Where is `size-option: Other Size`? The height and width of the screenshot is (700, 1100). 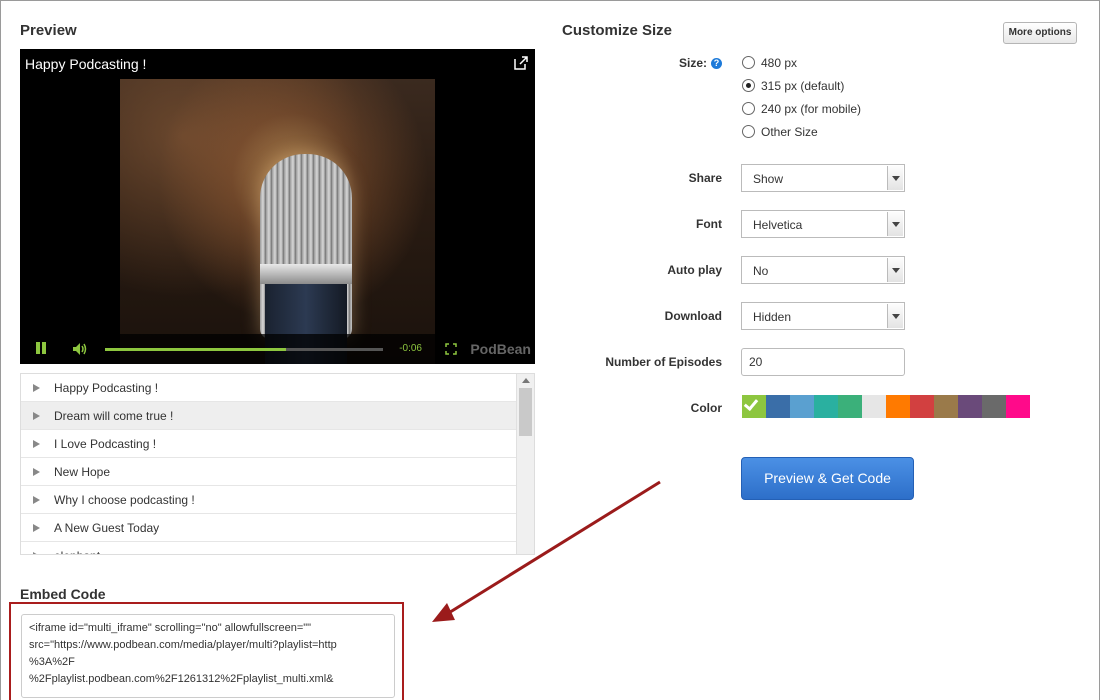
size-option: Other Size is located at coordinates (780, 132).